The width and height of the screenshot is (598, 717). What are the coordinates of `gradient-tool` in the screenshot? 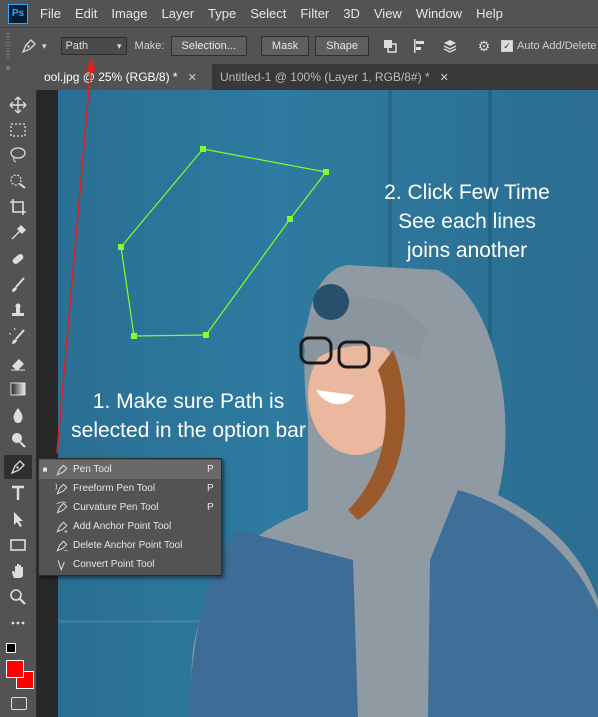 It's located at (18, 389).